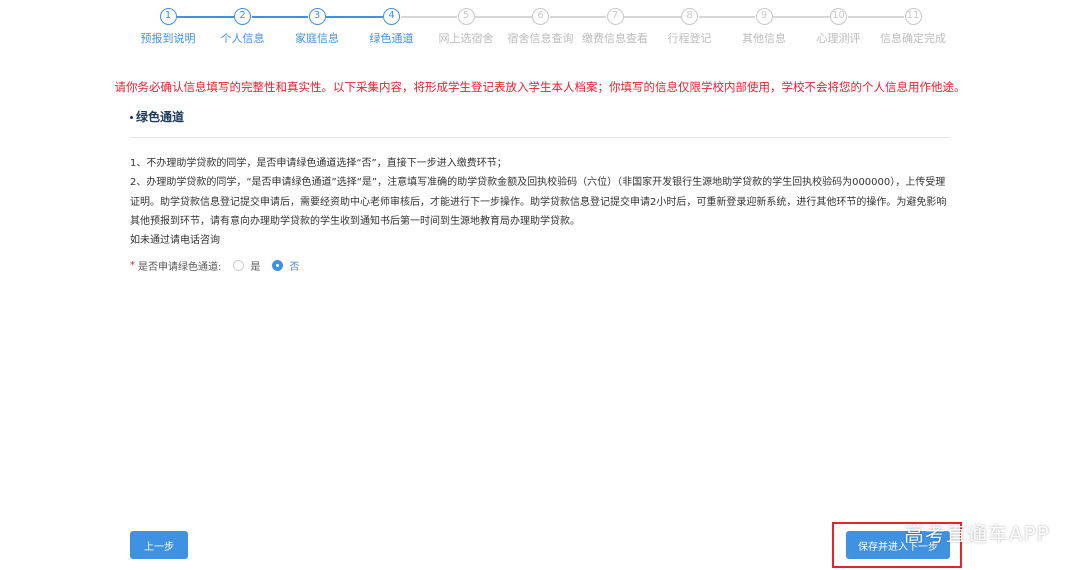 The image size is (1080, 570). What do you see at coordinates (540, 38) in the screenshot?
I see `step-label: 宿舍信息查询` at bounding box center [540, 38].